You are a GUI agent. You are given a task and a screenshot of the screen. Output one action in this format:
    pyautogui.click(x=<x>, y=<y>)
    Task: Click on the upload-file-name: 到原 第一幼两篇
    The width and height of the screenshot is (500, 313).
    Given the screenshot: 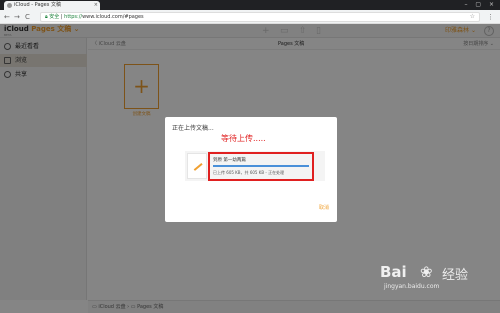 What is the action you would take?
    pyautogui.click(x=229, y=160)
    